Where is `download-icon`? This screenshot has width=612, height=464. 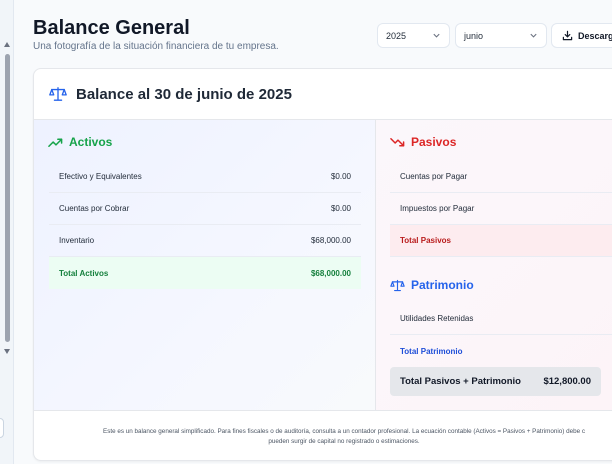
download-icon is located at coordinates (567, 35).